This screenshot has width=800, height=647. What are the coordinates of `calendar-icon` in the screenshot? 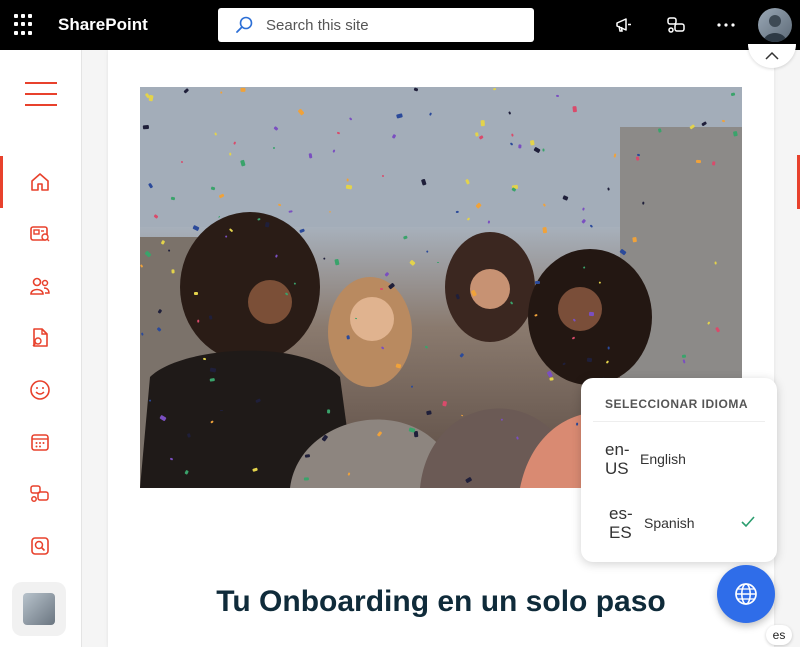 It's located at (40, 442).